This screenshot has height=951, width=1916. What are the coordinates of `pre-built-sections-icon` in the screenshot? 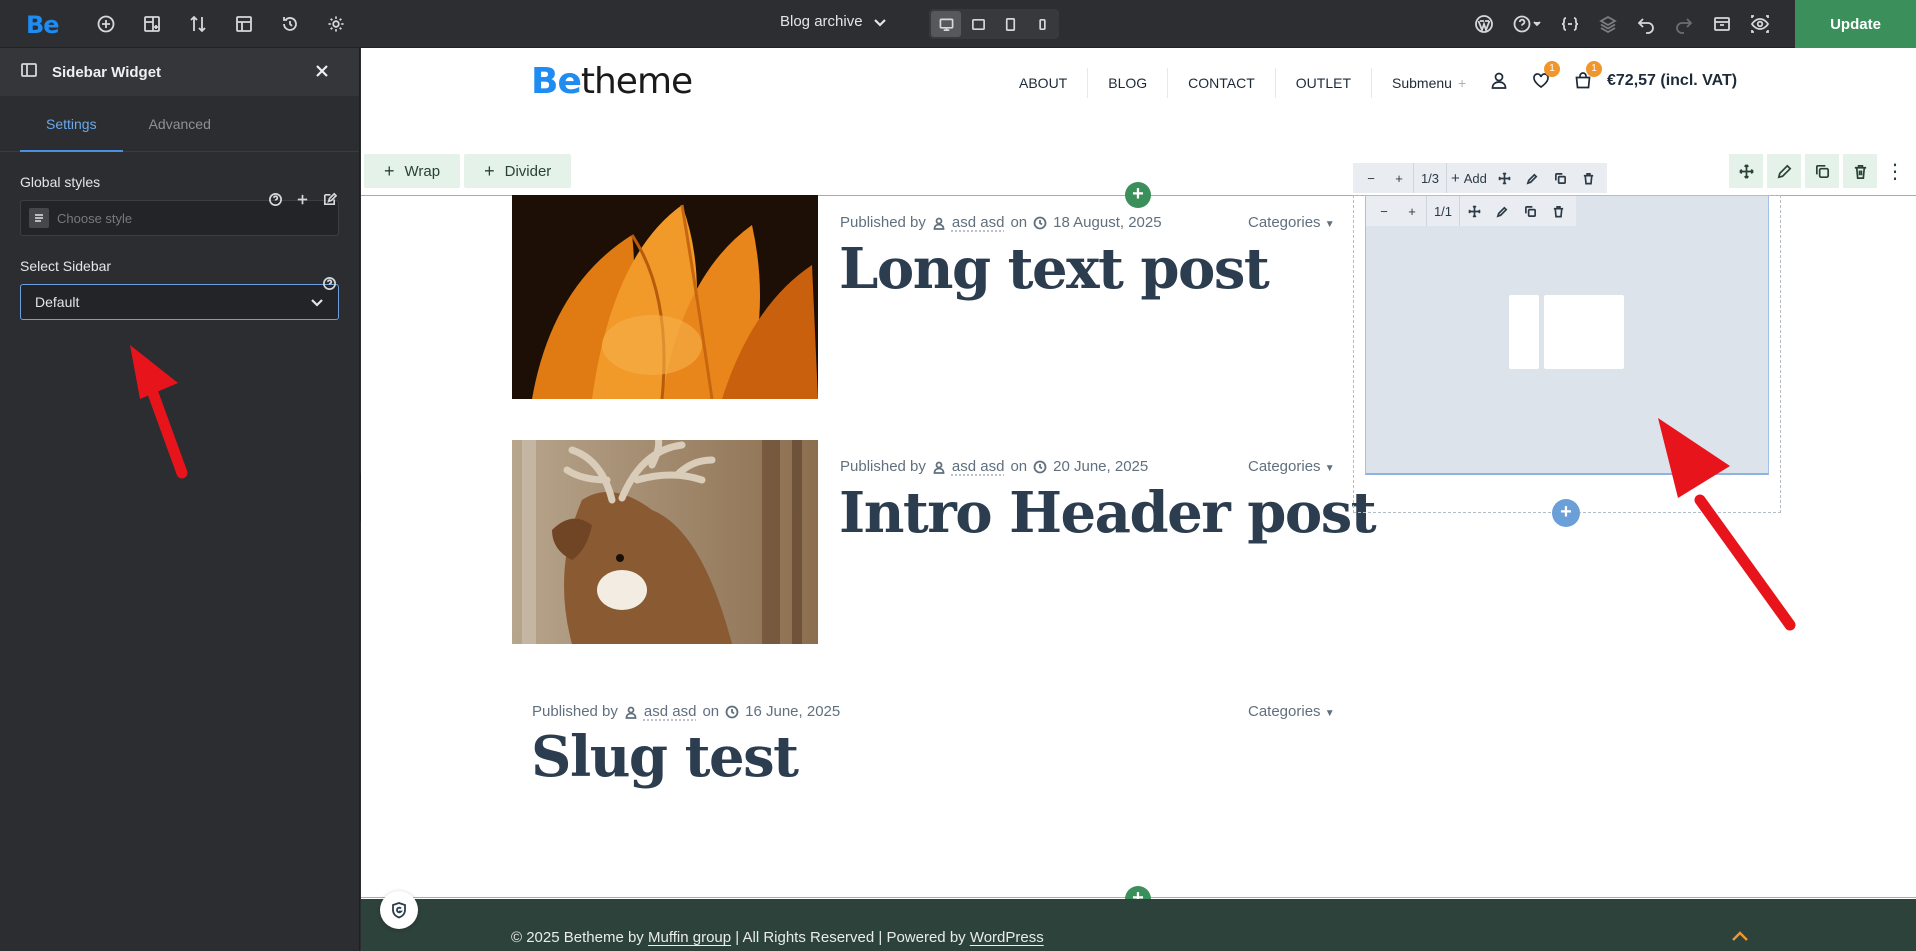 It's located at (152, 24).